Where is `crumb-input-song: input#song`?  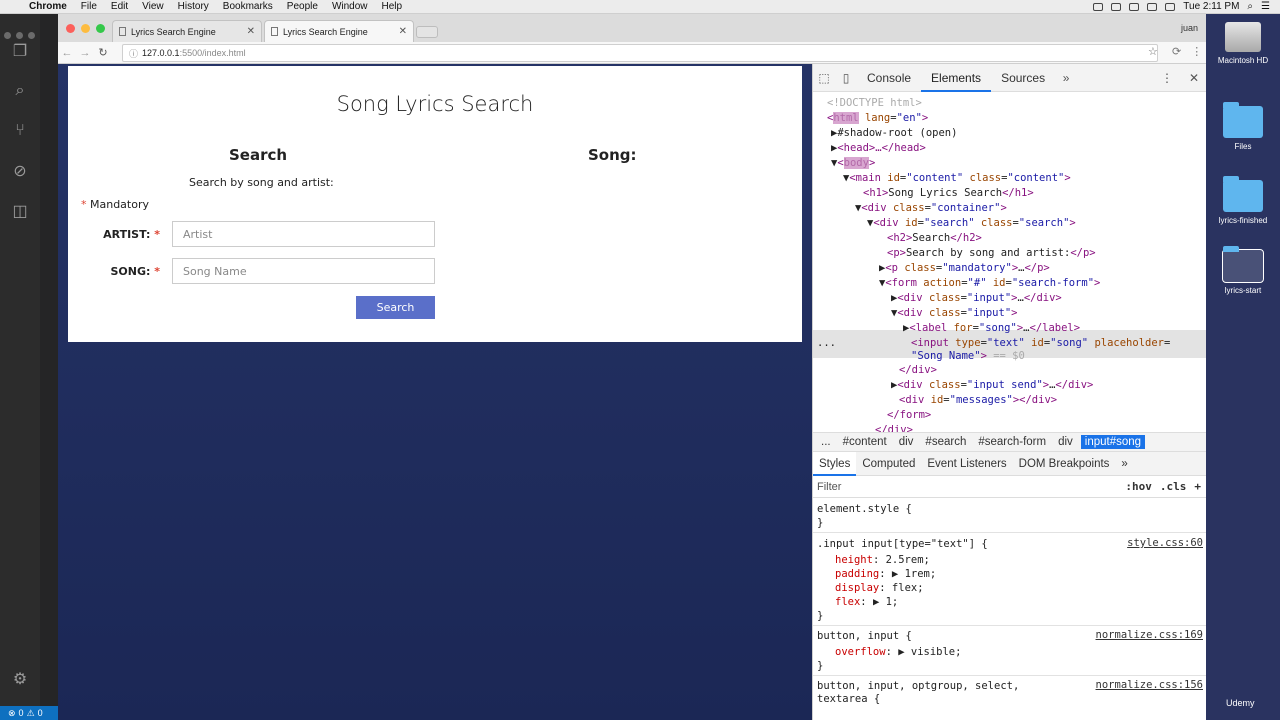
crumb-input-song: input#song is located at coordinates (1113, 442).